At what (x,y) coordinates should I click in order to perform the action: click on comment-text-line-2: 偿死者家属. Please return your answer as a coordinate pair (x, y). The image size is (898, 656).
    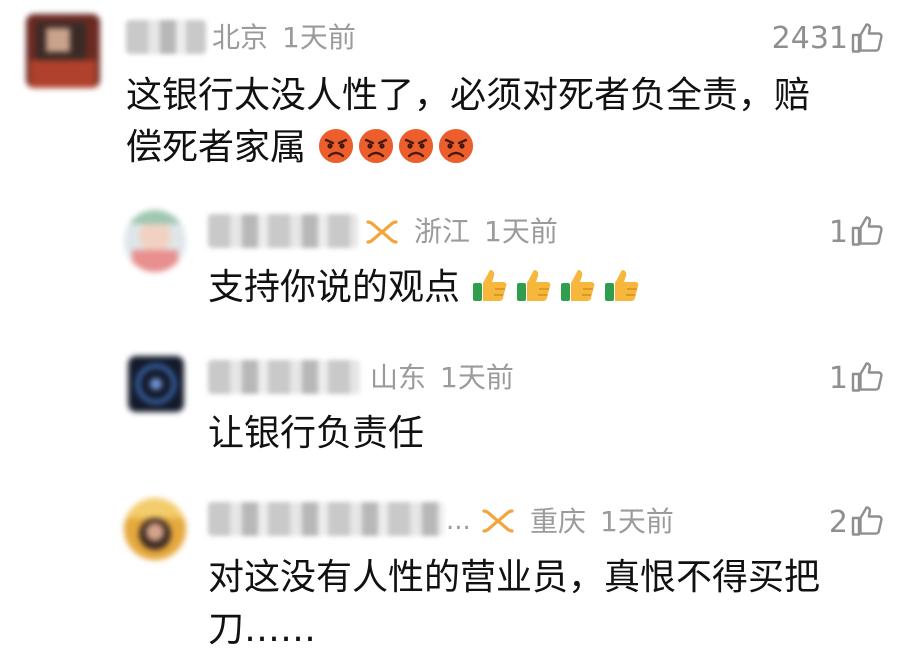
    Looking at the image, I should click on (468, 148).